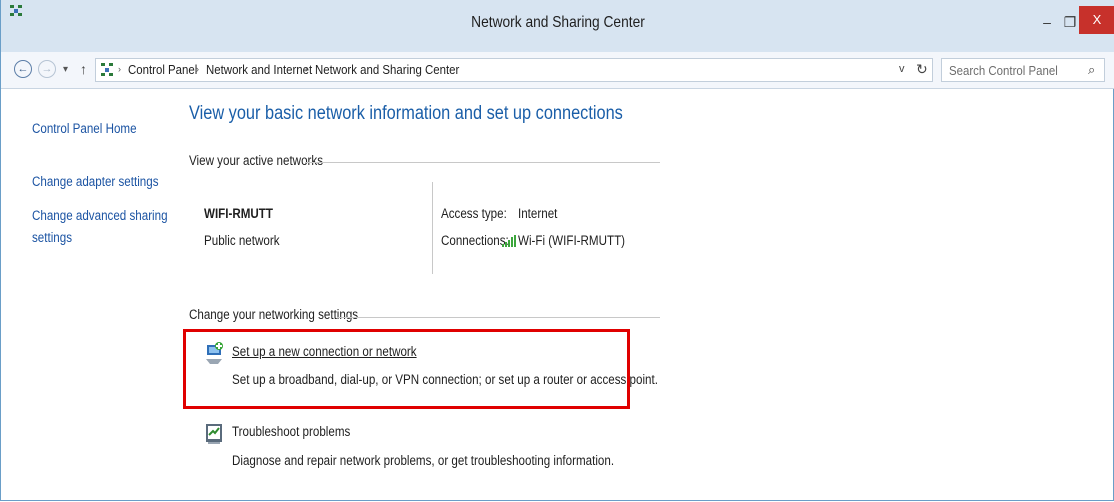  What do you see at coordinates (387, 69) in the screenshot?
I see `breadcrumb-network-and-sharing-center: Network and Sharing Center` at bounding box center [387, 69].